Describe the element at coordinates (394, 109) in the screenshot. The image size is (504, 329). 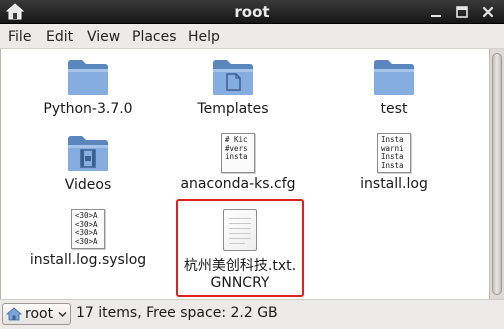
I see `file-name: test` at that location.